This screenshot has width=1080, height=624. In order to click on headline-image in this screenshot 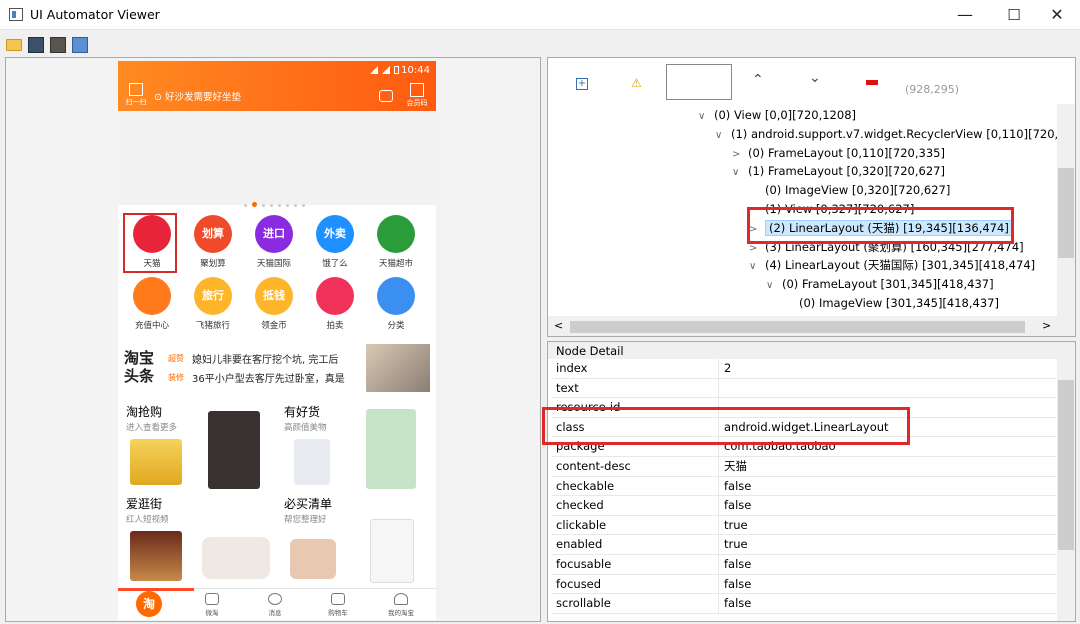, I will do `click(398, 368)`.